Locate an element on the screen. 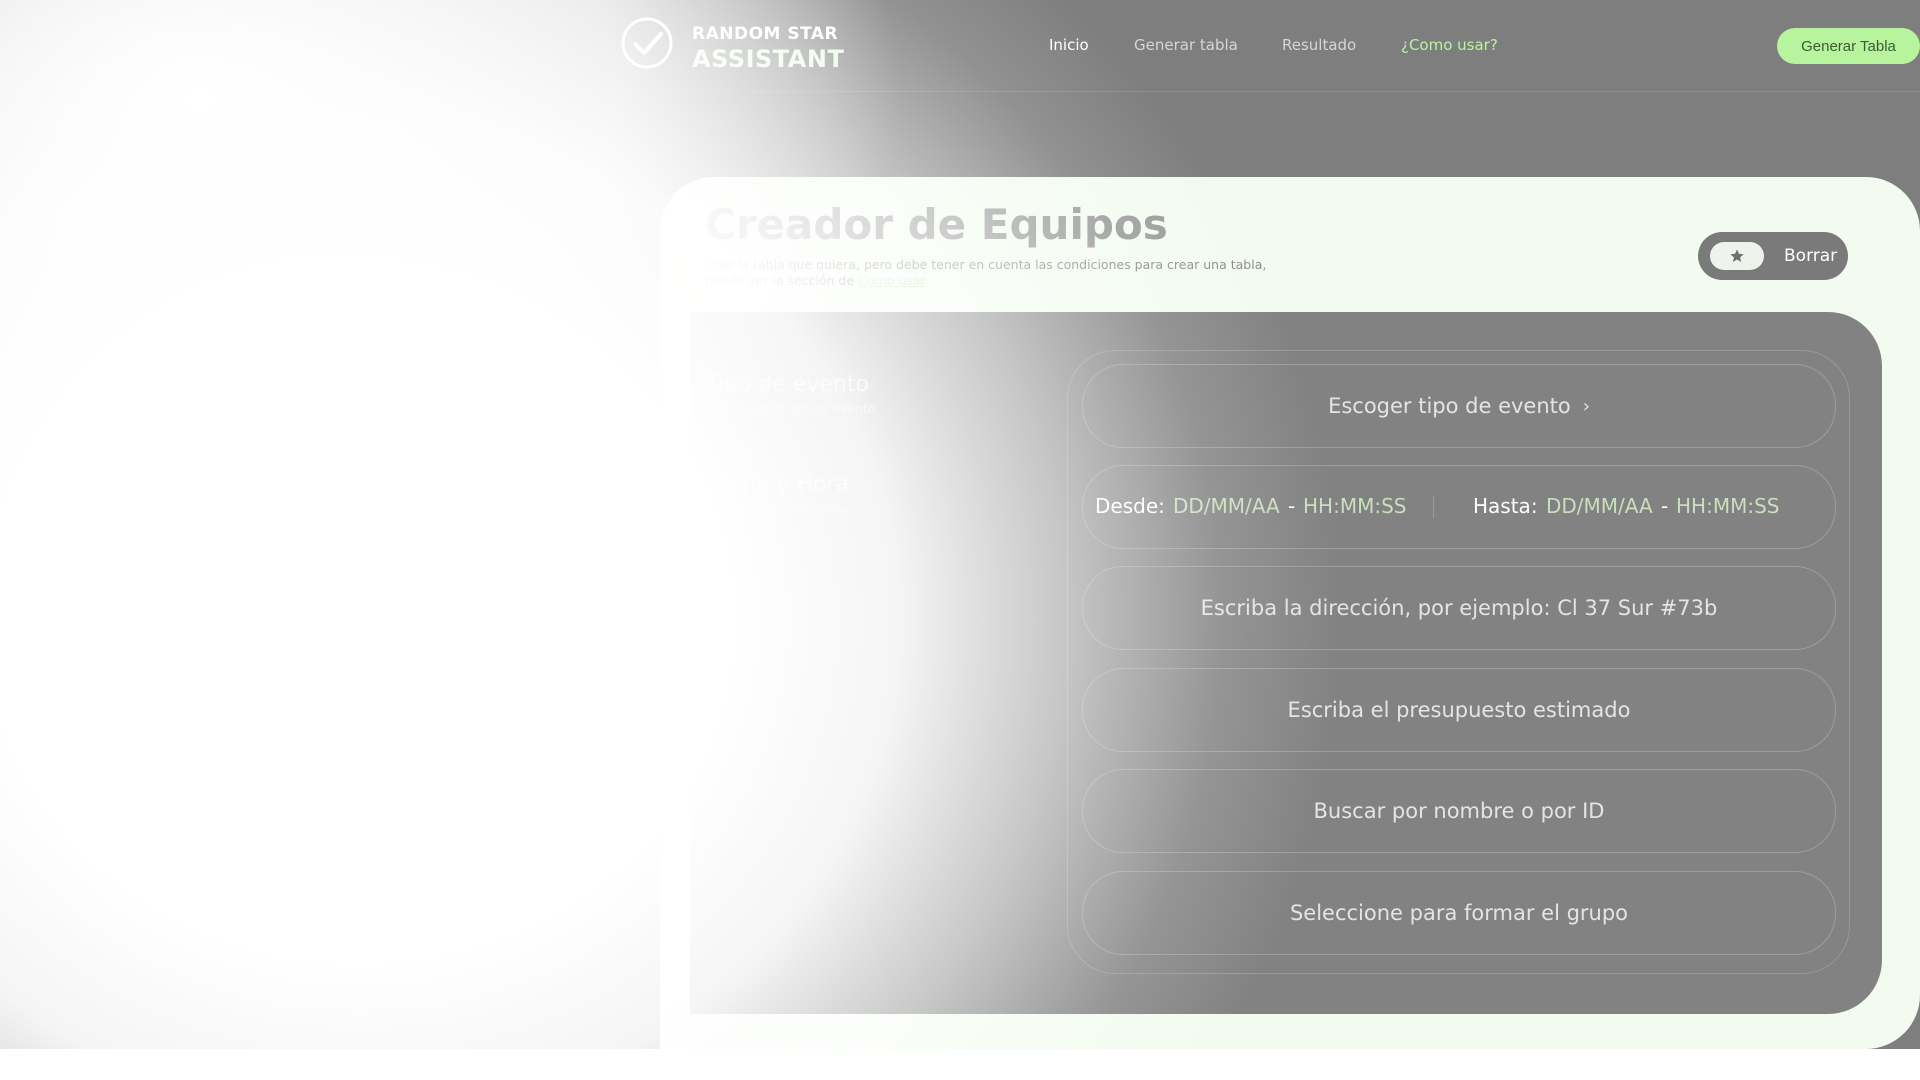  group-placeholder: Seleccione para formar el grupo is located at coordinates (1459, 913).